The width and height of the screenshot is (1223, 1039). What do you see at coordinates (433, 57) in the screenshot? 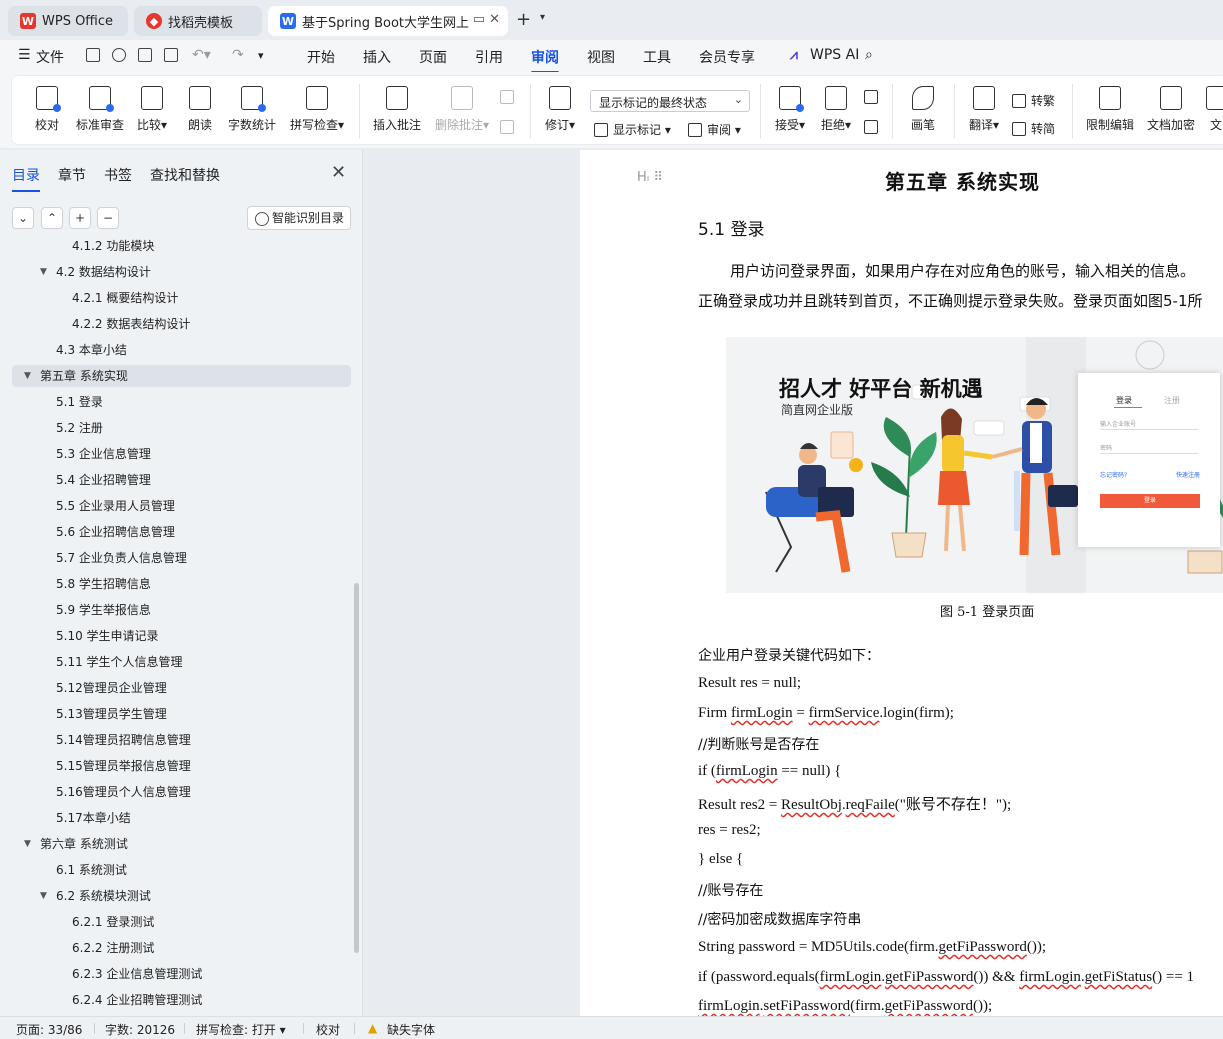
I see `menu-page: 页面` at bounding box center [433, 57].